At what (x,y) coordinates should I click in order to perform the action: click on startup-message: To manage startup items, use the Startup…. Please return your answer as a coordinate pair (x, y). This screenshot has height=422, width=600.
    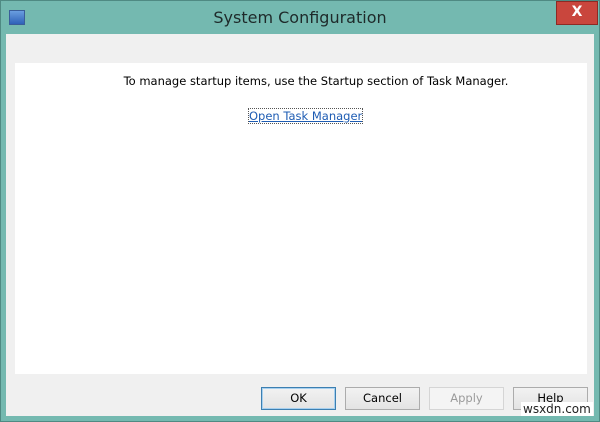
    Looking at the image, I should click on (316, 81).